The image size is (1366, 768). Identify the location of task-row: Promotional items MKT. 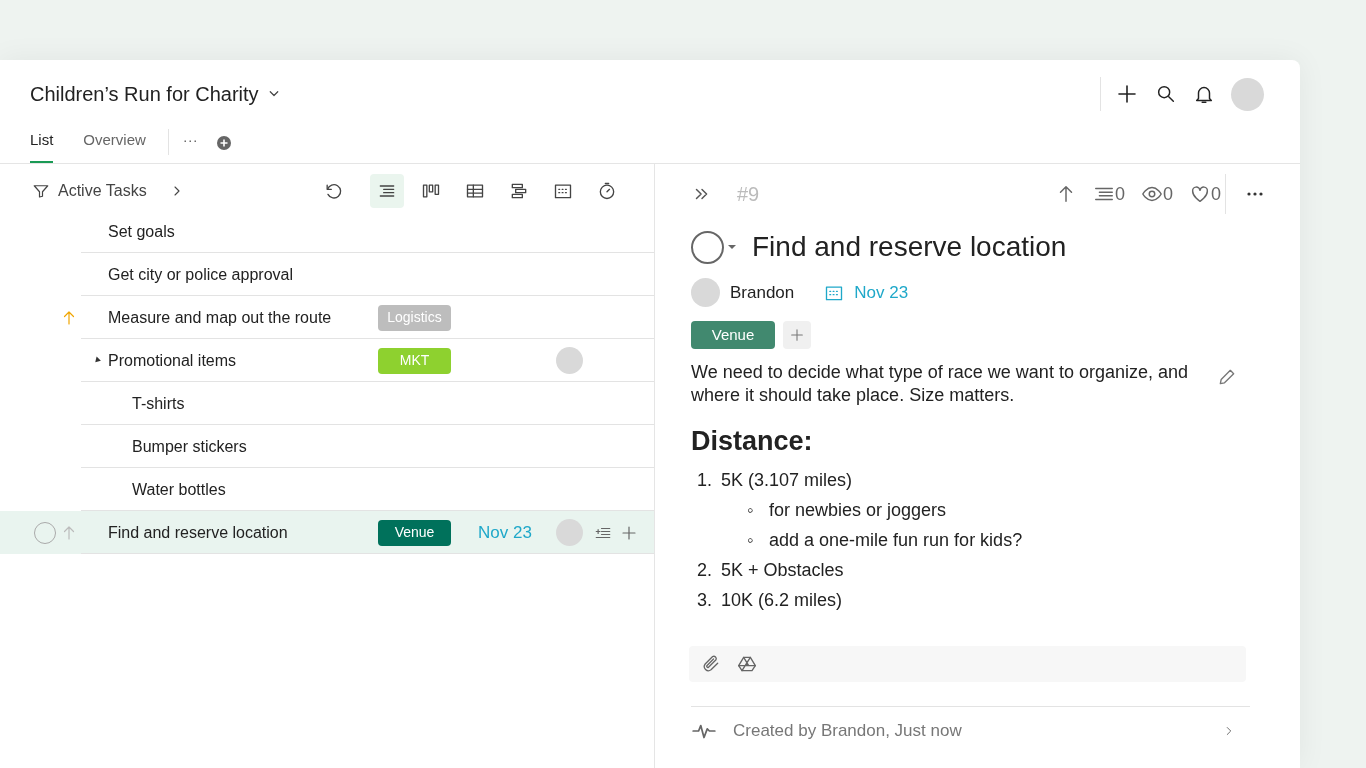
(327, 360).